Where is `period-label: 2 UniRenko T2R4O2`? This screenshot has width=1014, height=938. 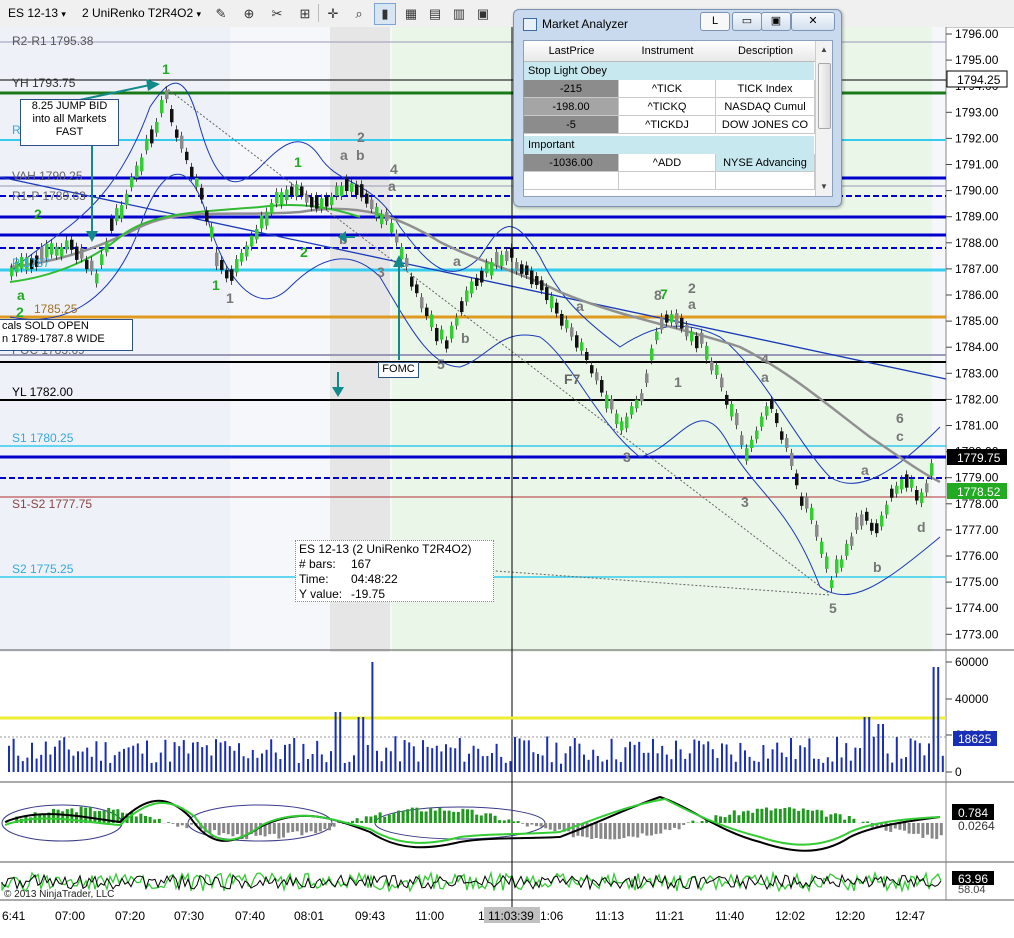
period-label: 2 UniRenko T2R4O2 is located at coordinates (137, 13).